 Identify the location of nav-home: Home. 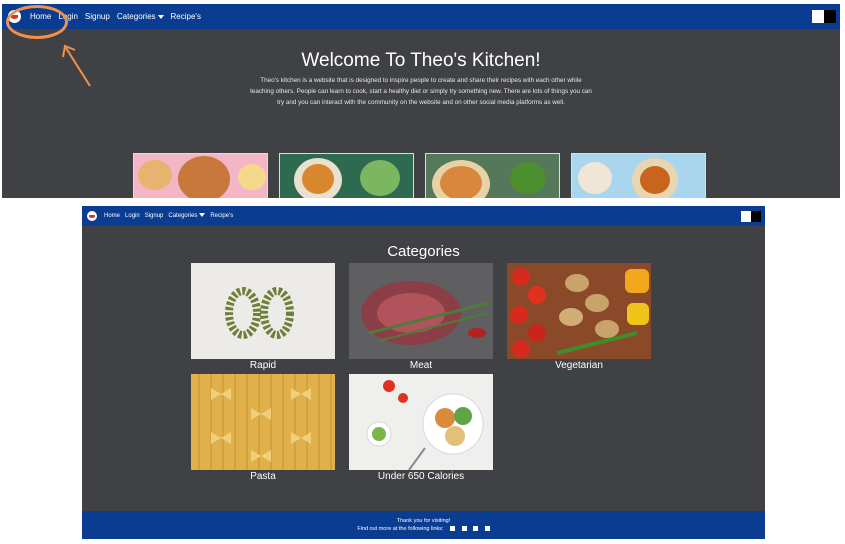
(112, 216).